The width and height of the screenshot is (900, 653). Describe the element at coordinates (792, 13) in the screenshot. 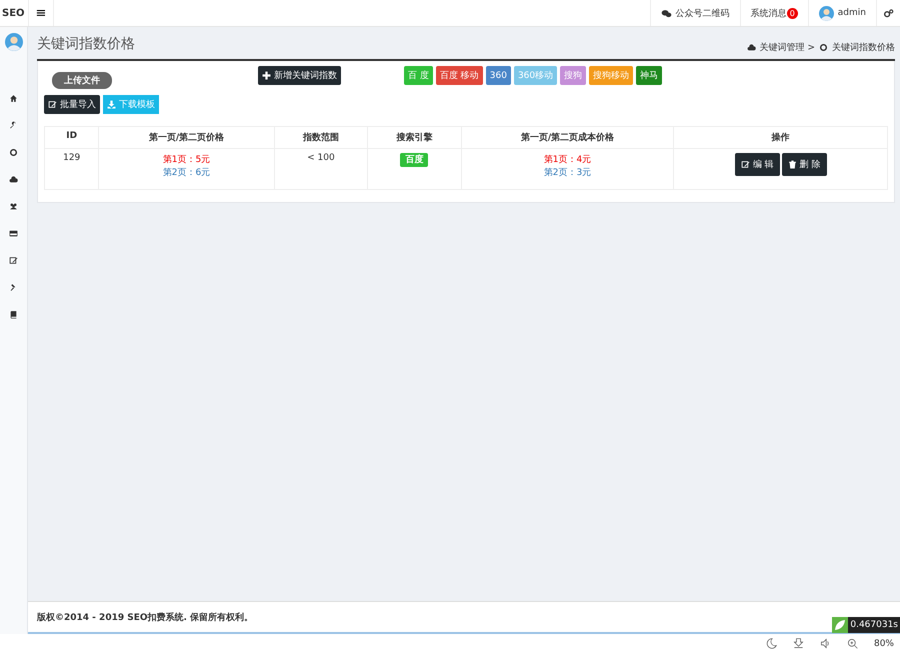

I see `badge-count: 0` at that location.